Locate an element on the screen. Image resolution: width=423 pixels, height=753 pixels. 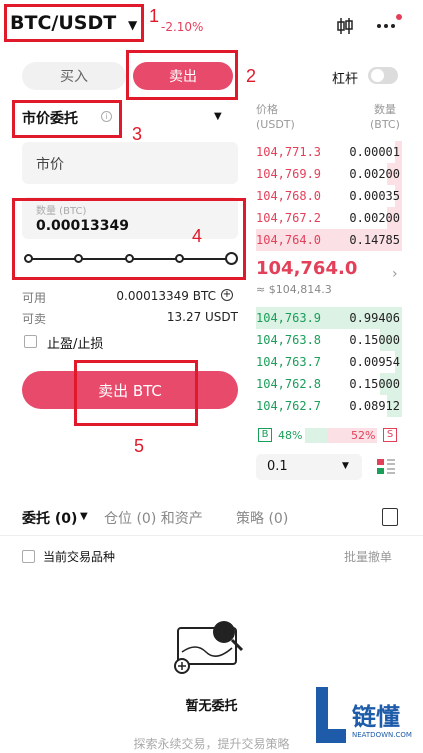
bid-price: 104,763.7 is located at coordinates (289, 362).